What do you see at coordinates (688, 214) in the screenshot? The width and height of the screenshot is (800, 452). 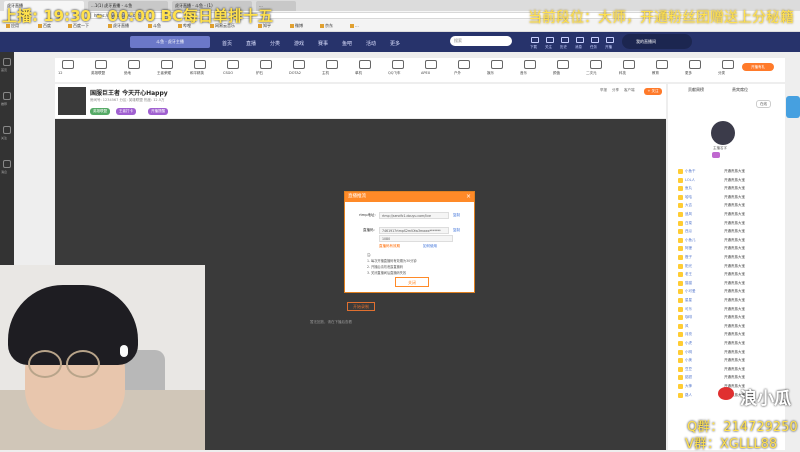 I see `rank-user-name: 追风` at bounding box center [688, 214].